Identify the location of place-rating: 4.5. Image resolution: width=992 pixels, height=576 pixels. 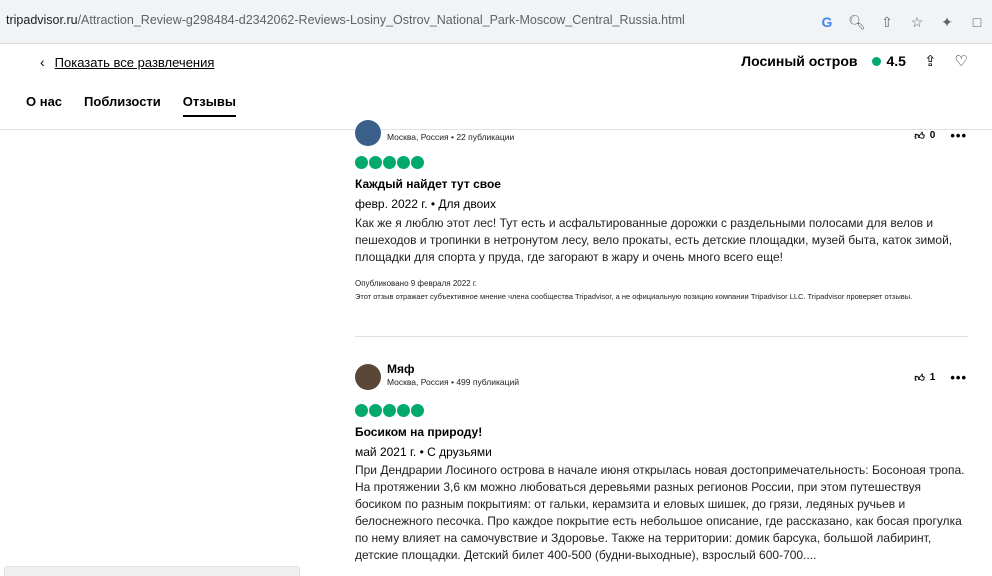
(896, 61).